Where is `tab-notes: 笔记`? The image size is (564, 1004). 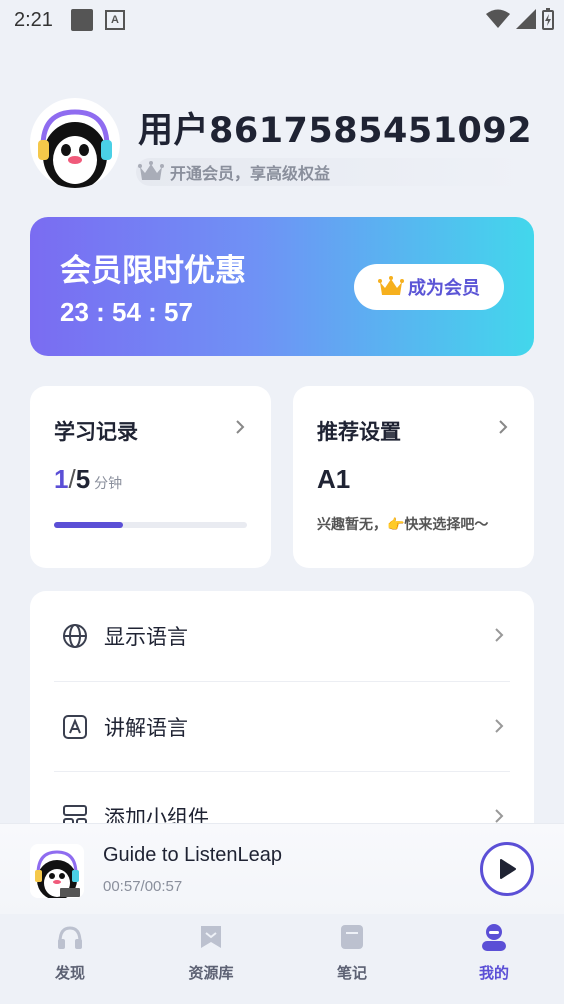
tab-notes: 笔记 is located at coordinates (352, 957).